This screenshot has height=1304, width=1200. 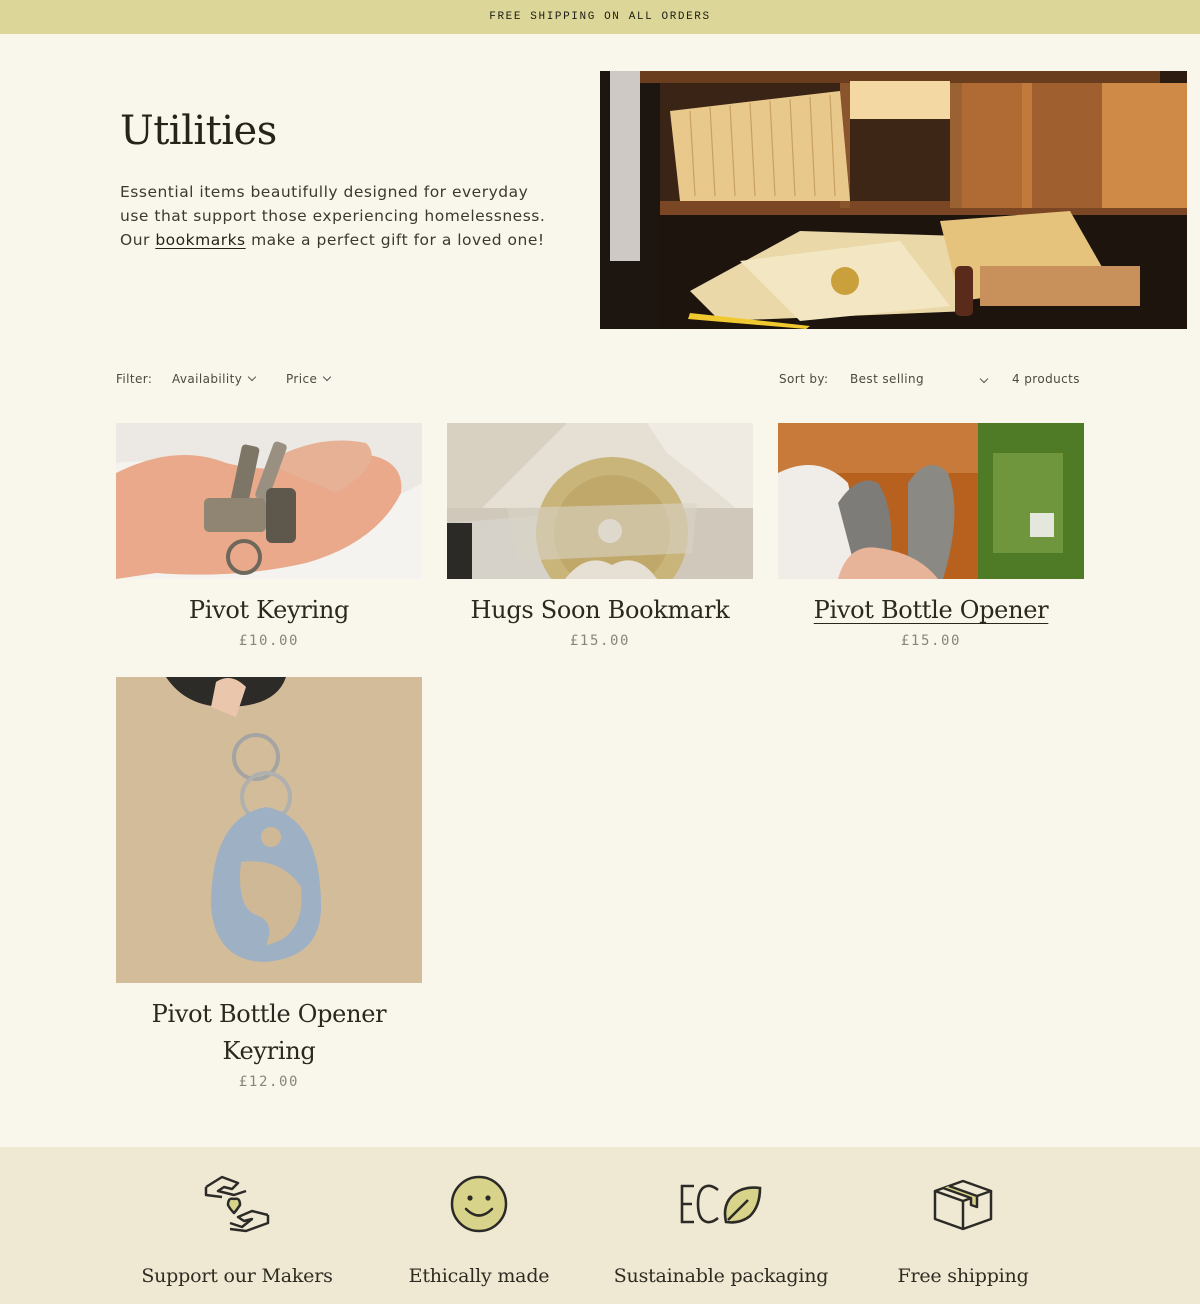 I want to click on product-card: Pivot Bottle Opener Keyring £12.00, so click(x=269, y=883).